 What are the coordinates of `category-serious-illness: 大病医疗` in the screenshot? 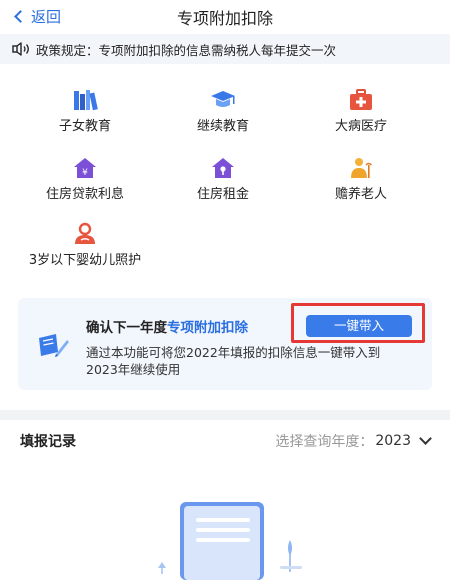 It's located at (361, 111).